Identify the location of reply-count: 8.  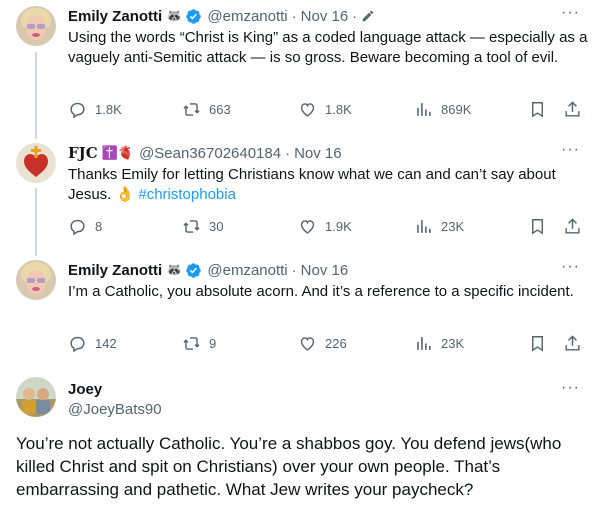
(99, 226).